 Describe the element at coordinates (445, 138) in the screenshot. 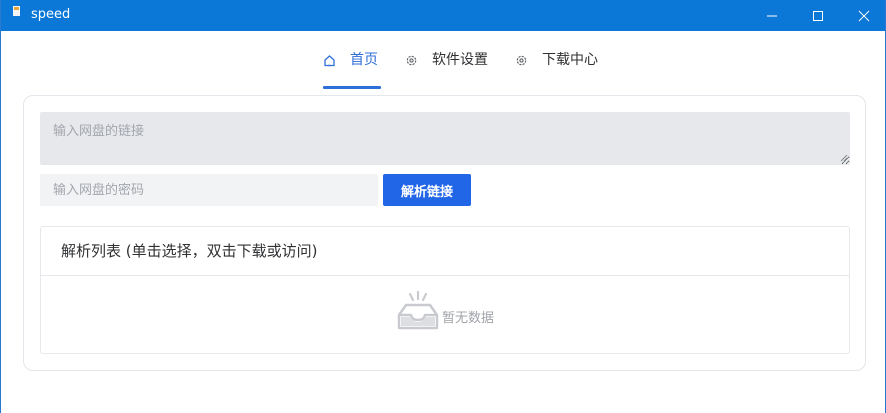

I see `link-input` at that location.